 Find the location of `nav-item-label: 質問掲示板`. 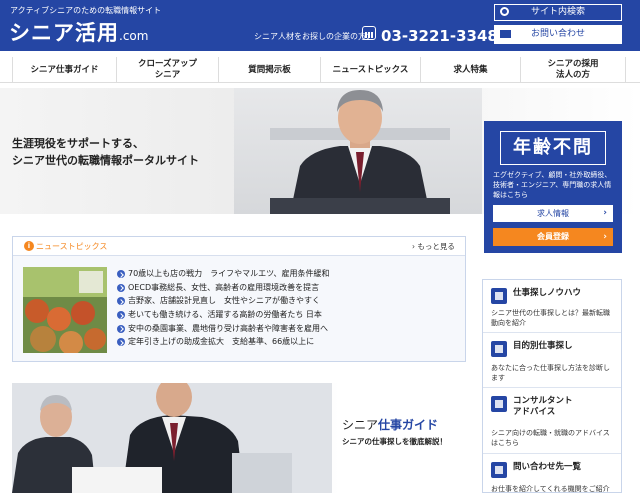

nav-item-label: 質問掲示板 is located at coordinates (269, 69).